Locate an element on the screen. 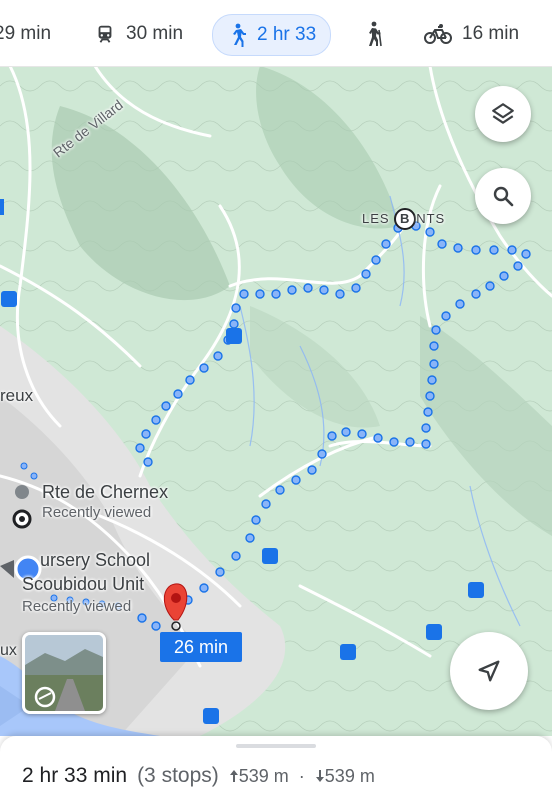  hiking-icon is located at coordinates (375, 34).